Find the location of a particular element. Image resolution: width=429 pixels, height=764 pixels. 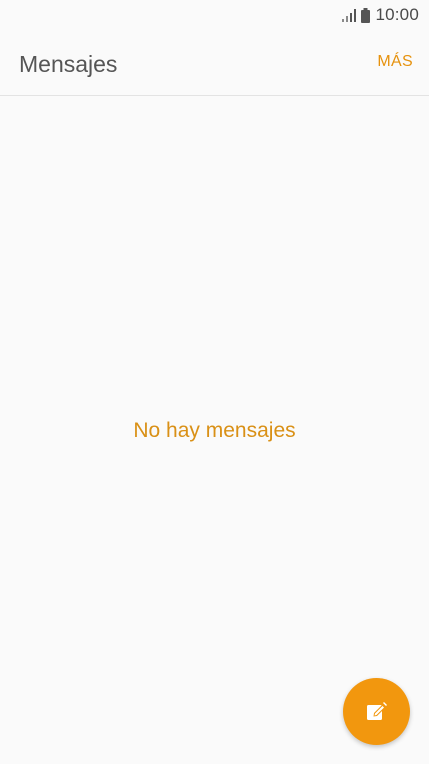

battery-icon is located at coordinates (366, 15).